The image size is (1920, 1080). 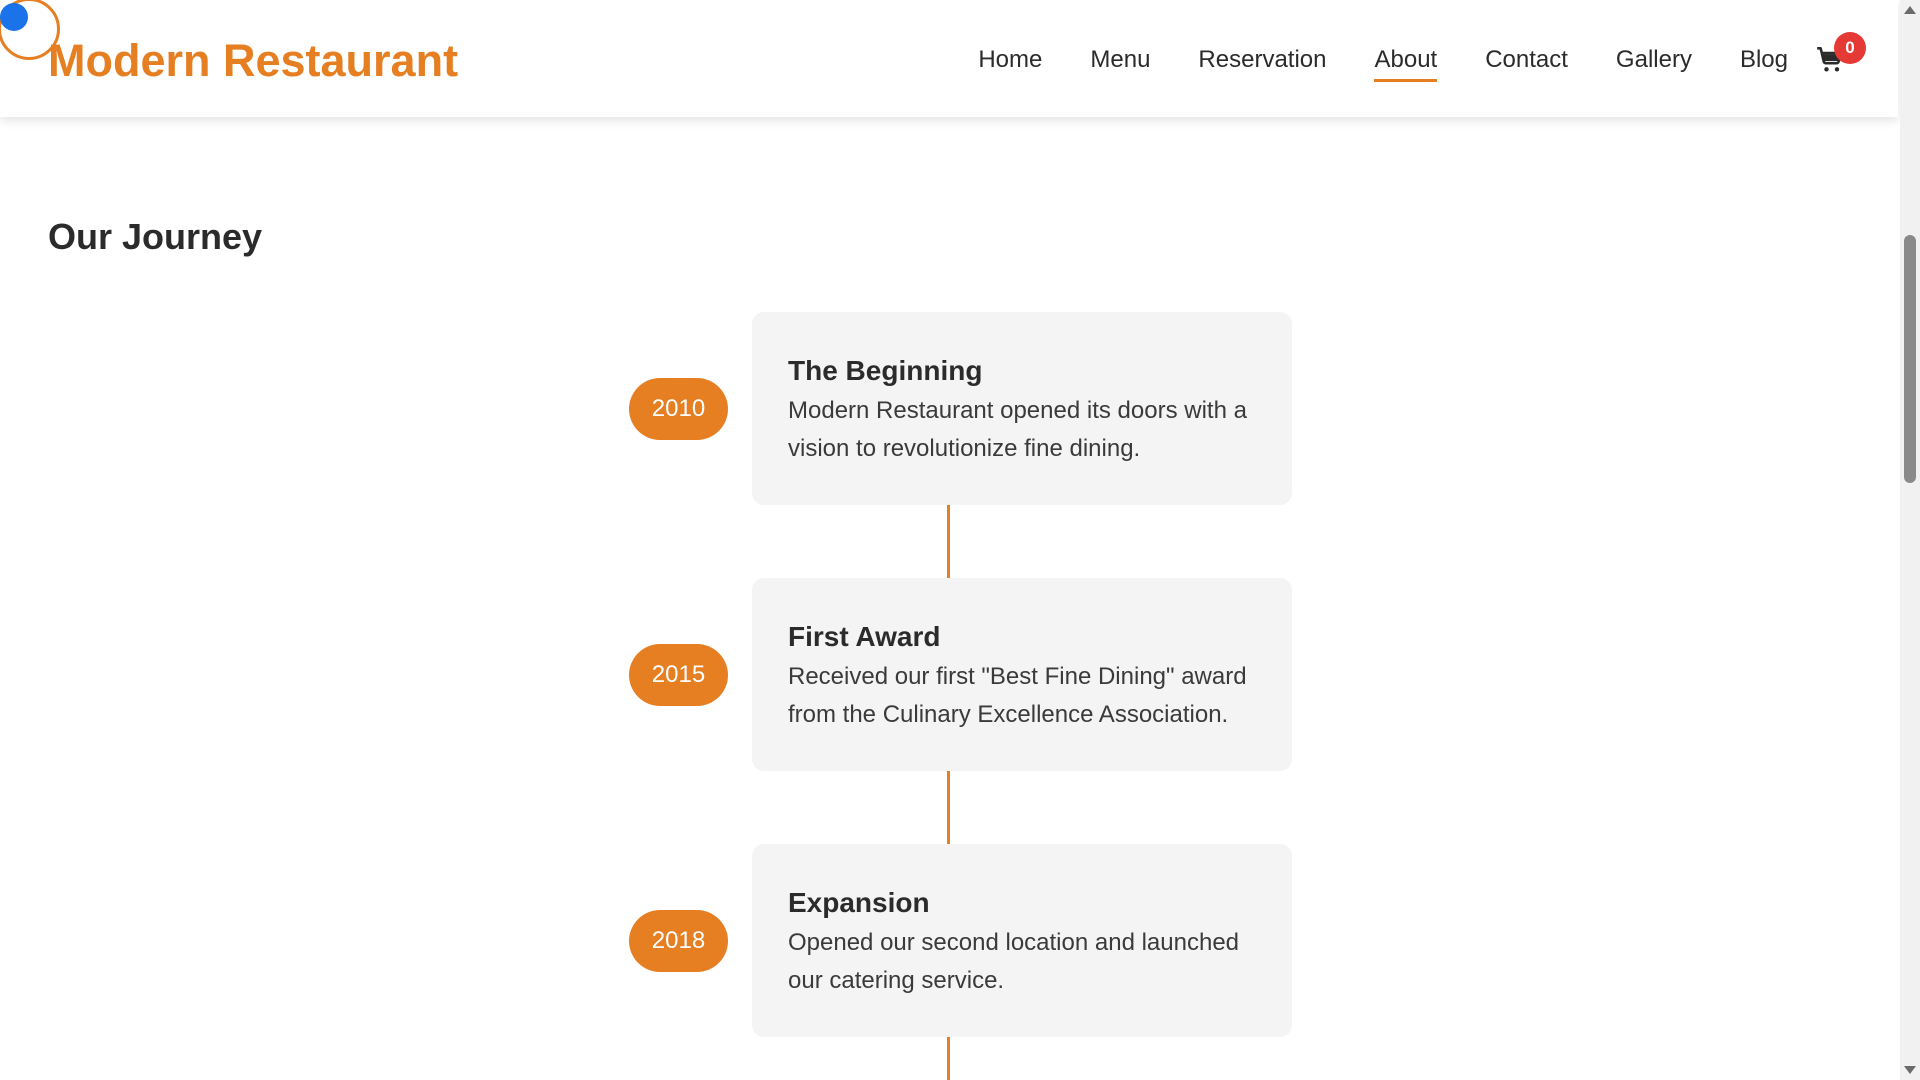 What do you see at coordinates (678, 409) in the screenshot?
I see `year-badge: 2010` at bounding box center [678, 409].